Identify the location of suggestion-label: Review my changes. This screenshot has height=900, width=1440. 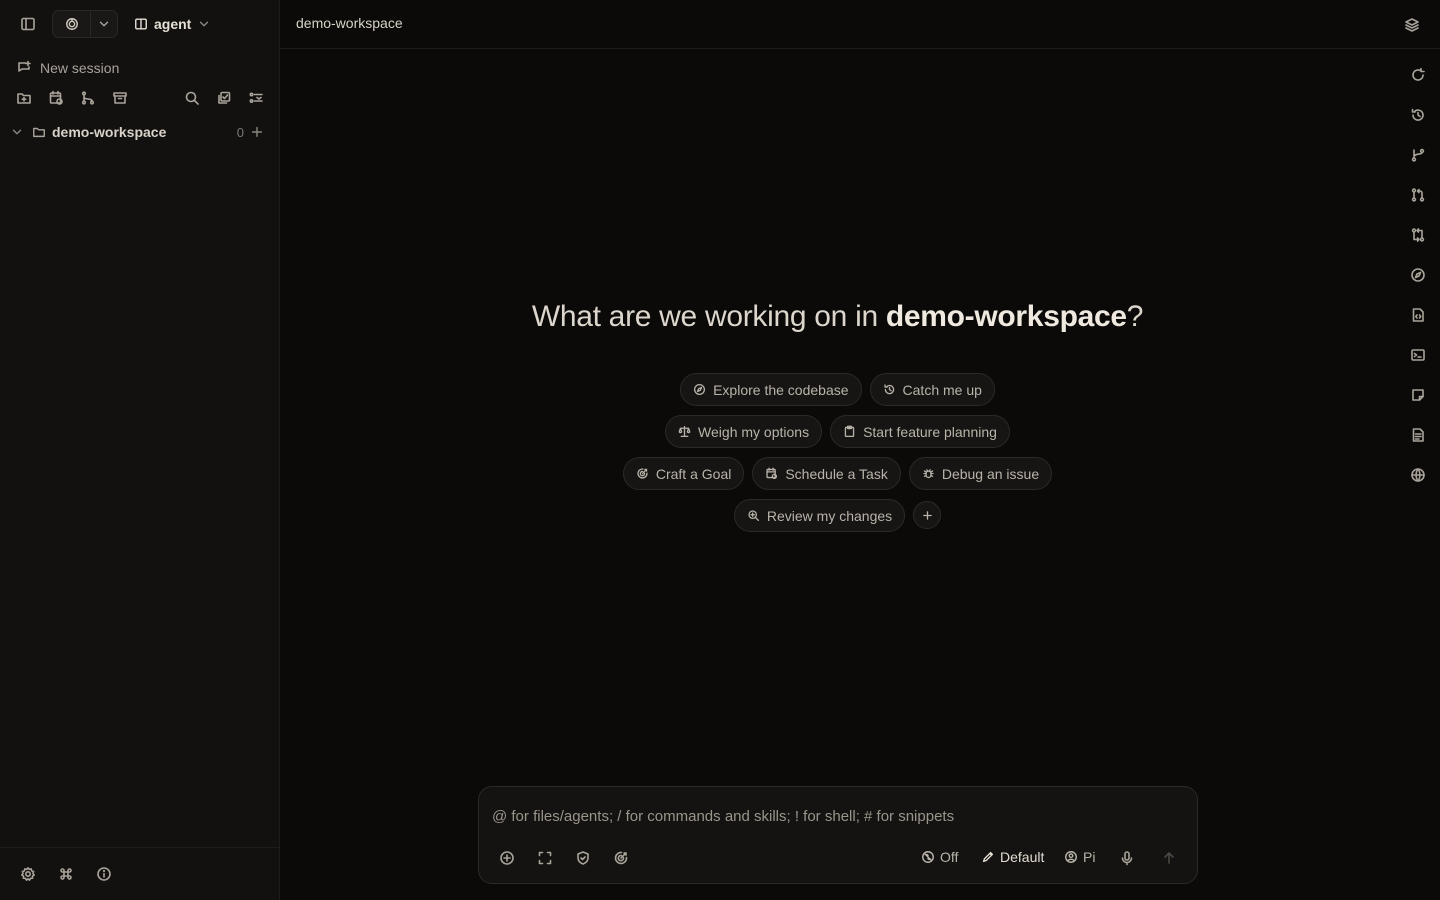
(829, 515).